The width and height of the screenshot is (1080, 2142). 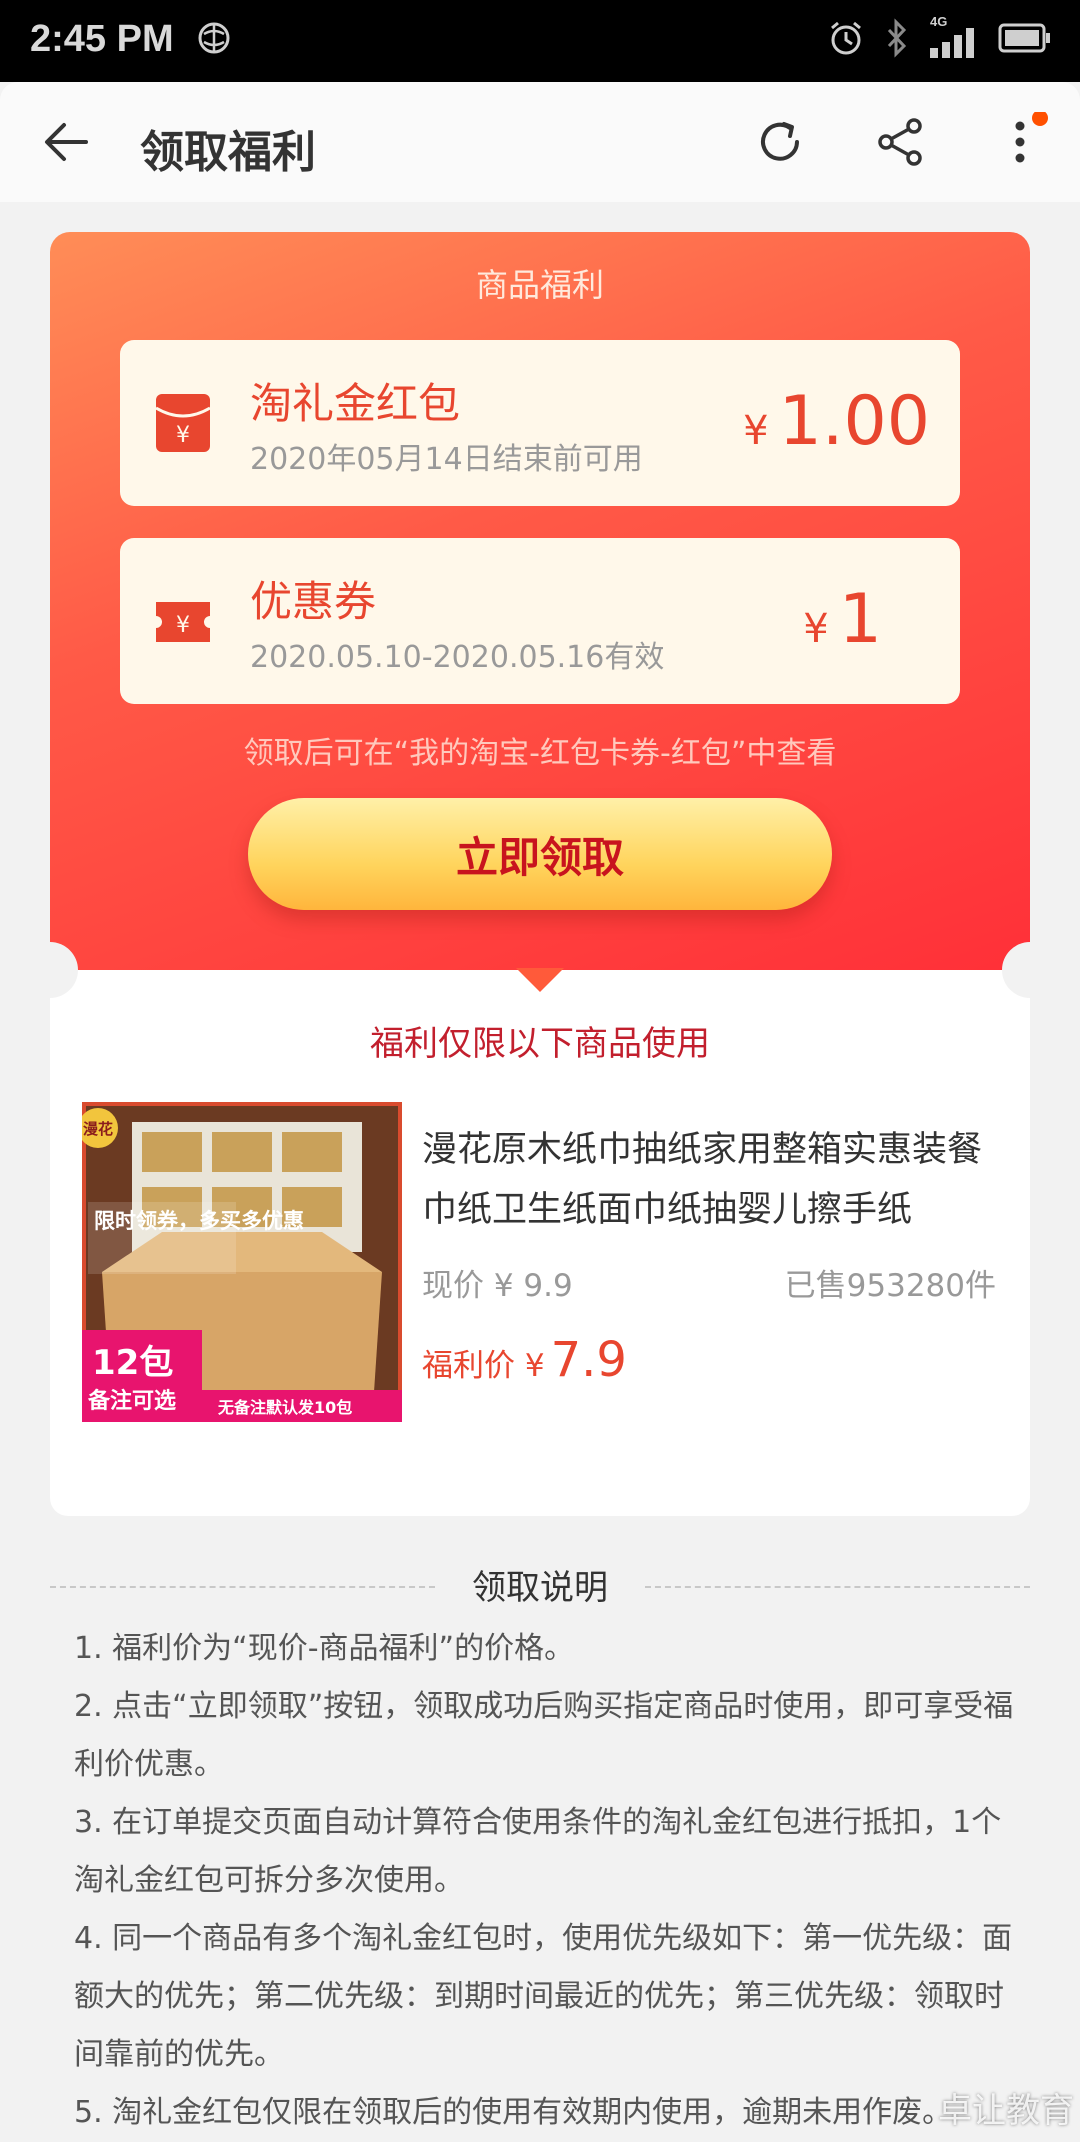 I want to click on product-default-text: 无备注默认发10包, so click(x=284, y=1407).